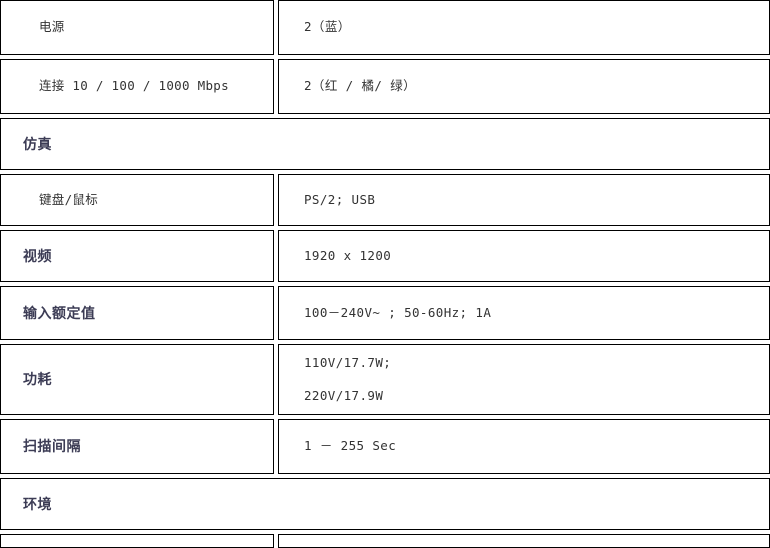  I want to click on row-value-text: 110V/17.7W; 220V/17.9W, so click(524, 380).